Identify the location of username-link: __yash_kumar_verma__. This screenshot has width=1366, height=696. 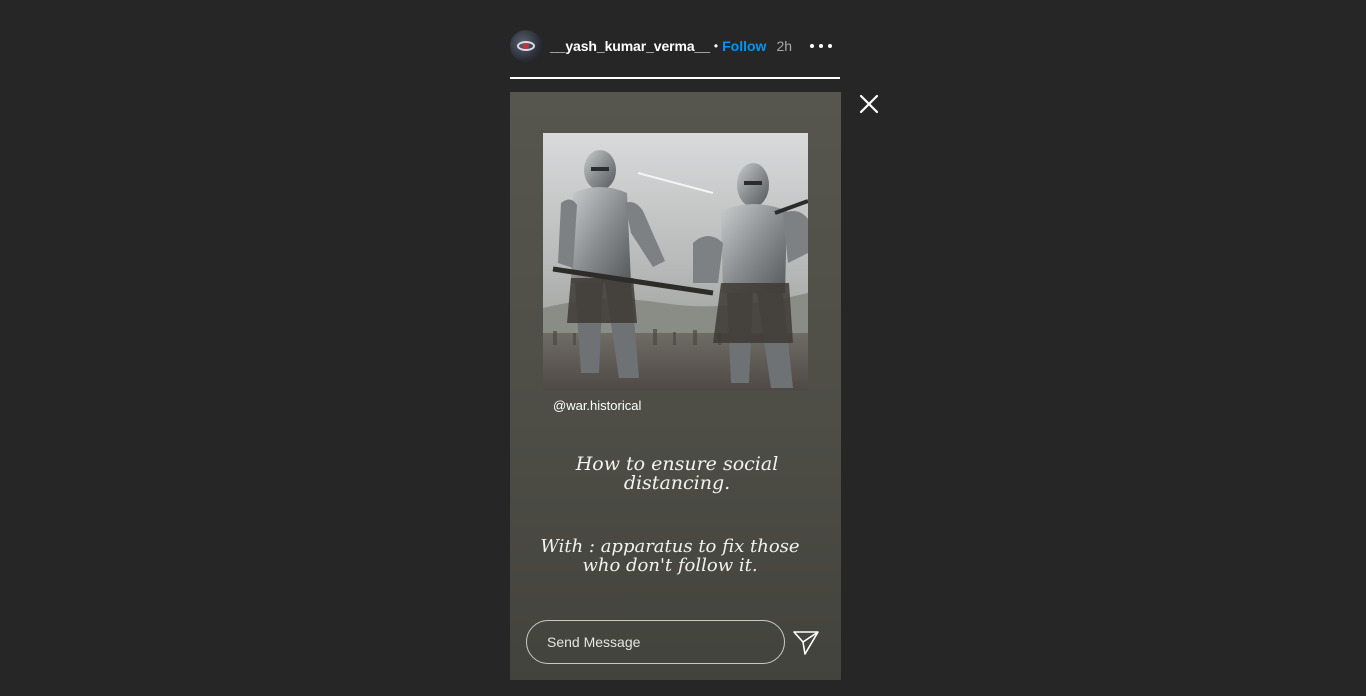
(630, 46).